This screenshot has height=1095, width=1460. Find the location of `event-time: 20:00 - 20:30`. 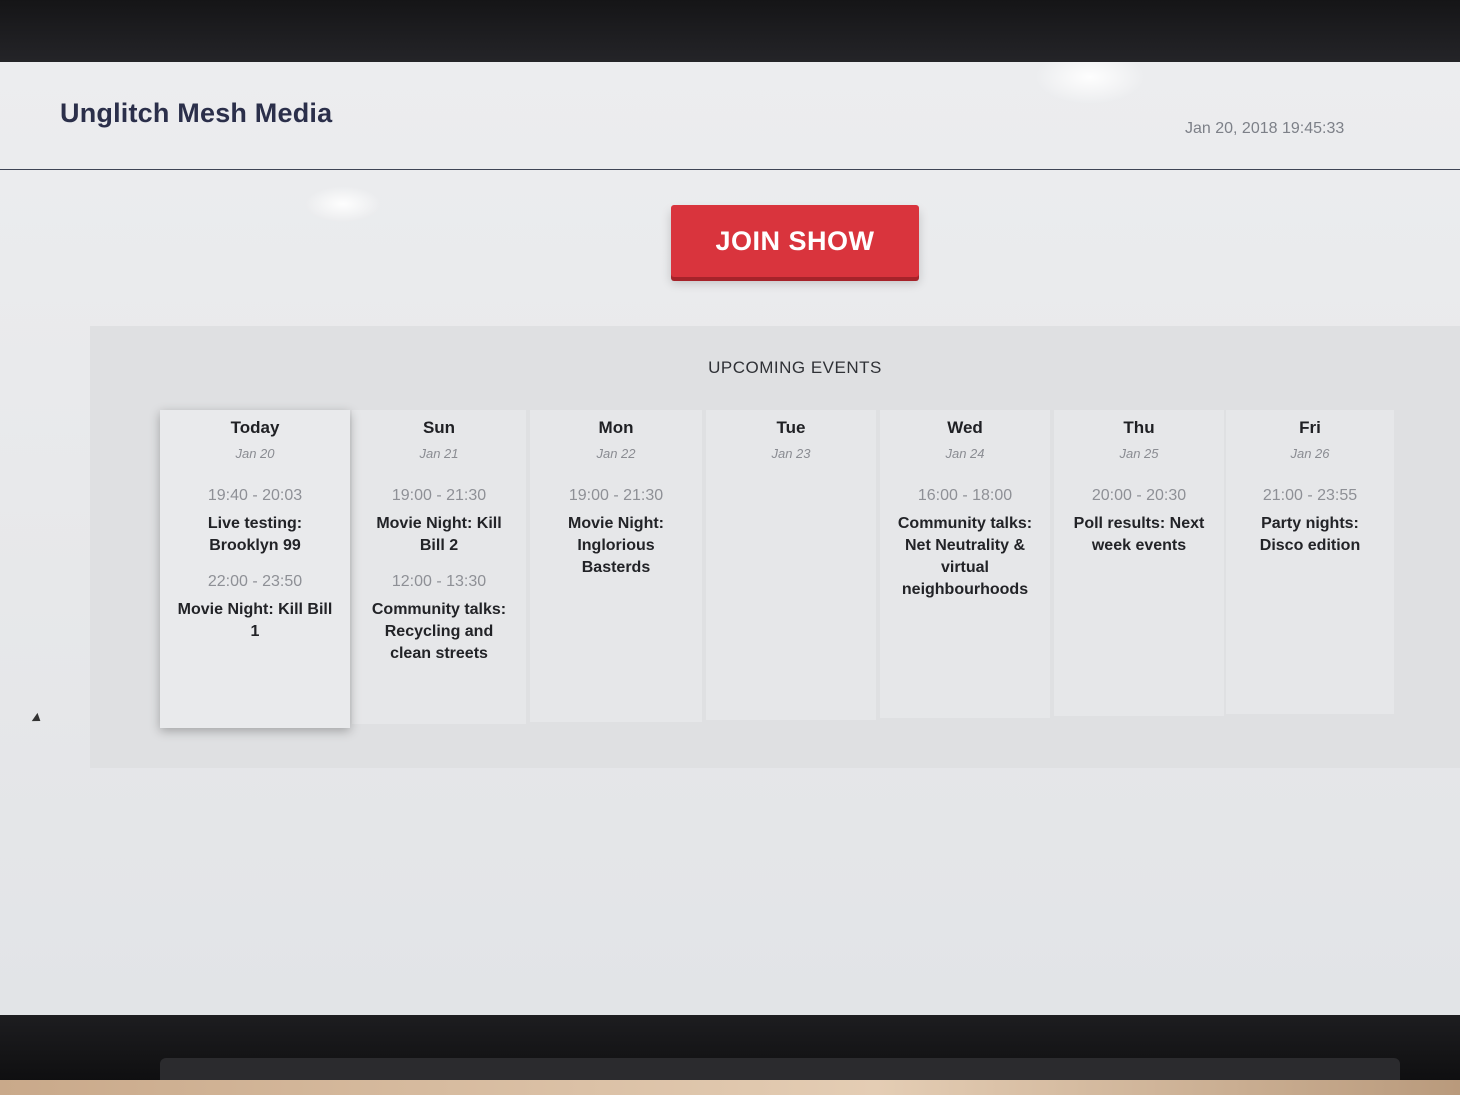

event-time: 20:00 - 20:30 is located at coordinates (1139, 495).